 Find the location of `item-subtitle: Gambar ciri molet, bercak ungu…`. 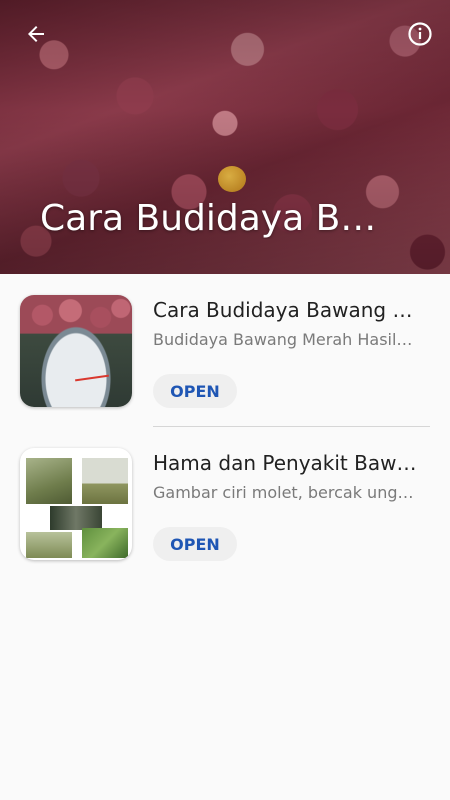

item-subtitle: Gambar ciri molet, bercak ungu… is located at coordinates (288, 492).